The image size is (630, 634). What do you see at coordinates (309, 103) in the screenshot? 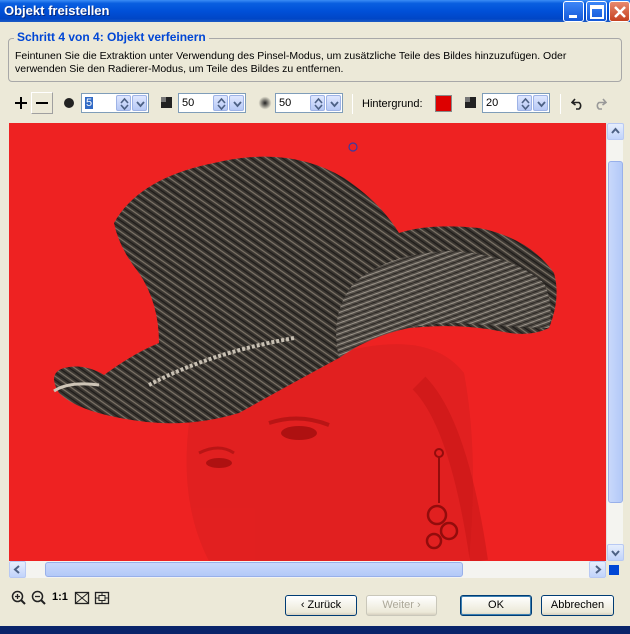
I see `opacity-stepper: 50` at bounding box center [309, 103].